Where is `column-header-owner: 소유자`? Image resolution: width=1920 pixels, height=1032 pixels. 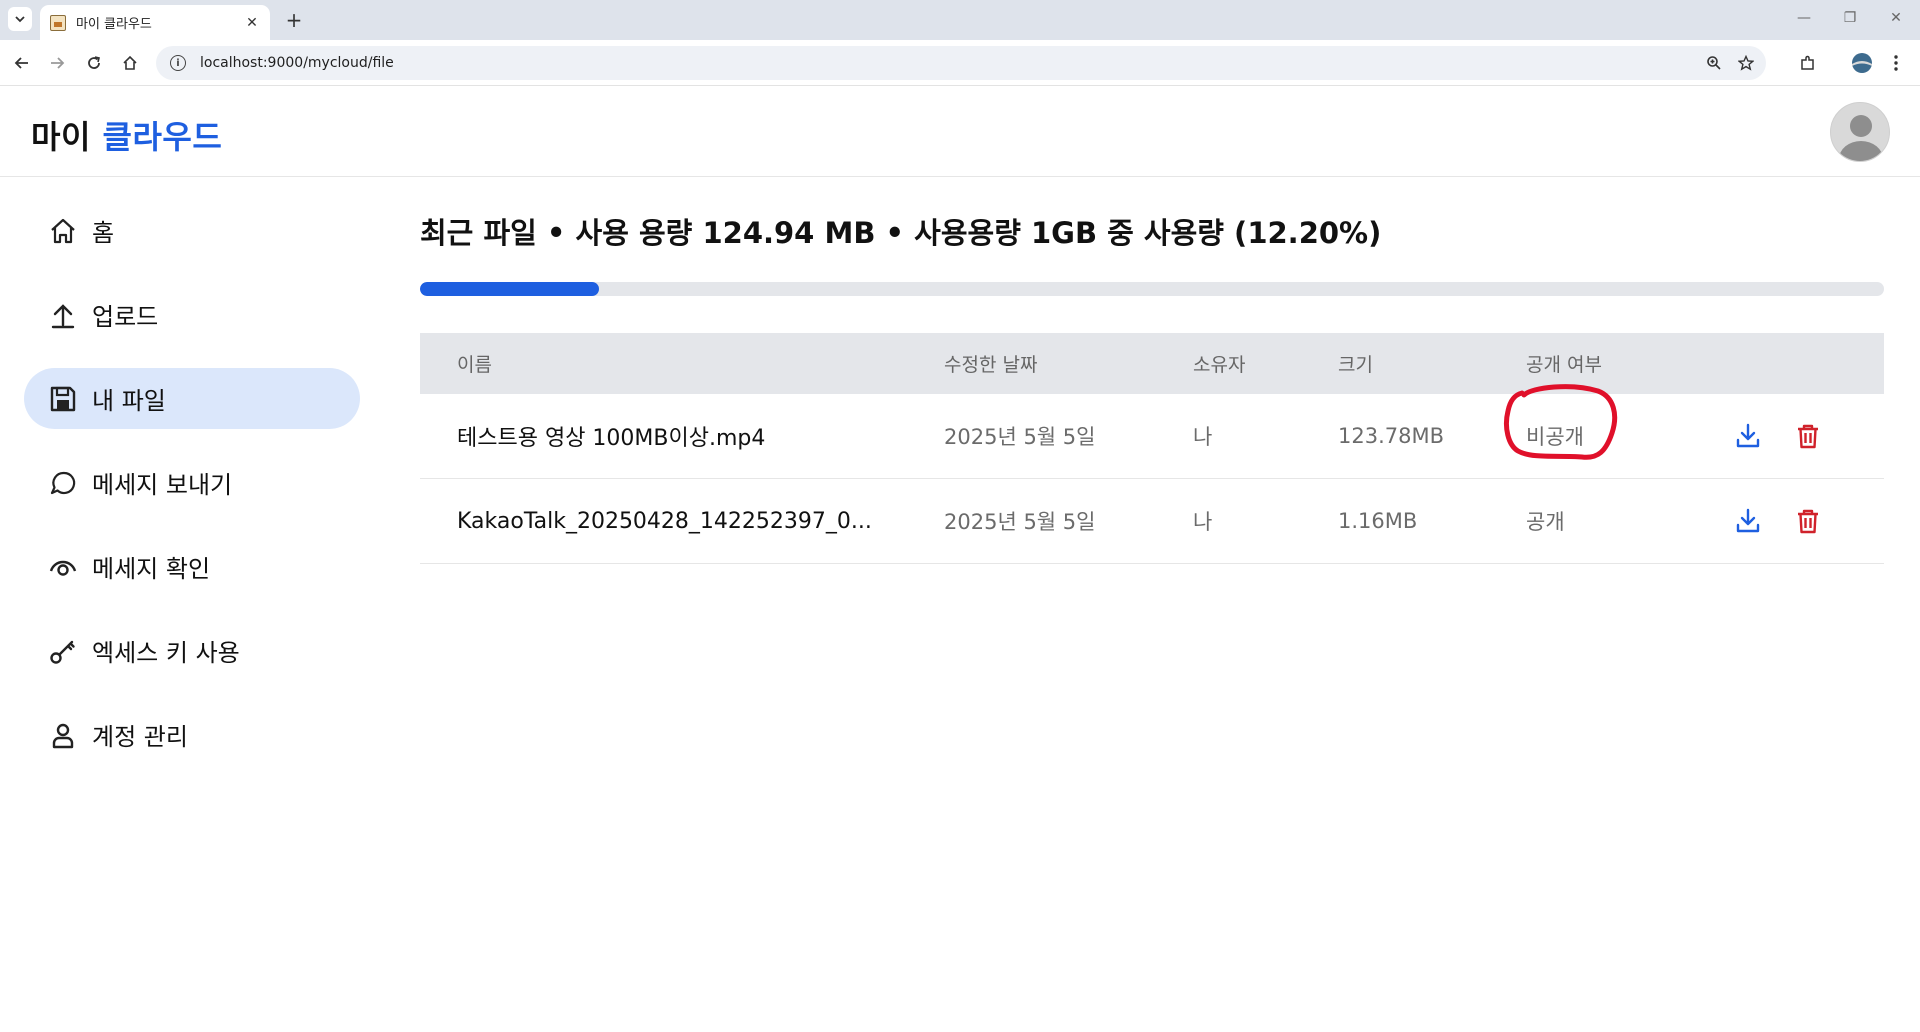 column-header-owner: 소유자 is located at coordinates (1265, 363).